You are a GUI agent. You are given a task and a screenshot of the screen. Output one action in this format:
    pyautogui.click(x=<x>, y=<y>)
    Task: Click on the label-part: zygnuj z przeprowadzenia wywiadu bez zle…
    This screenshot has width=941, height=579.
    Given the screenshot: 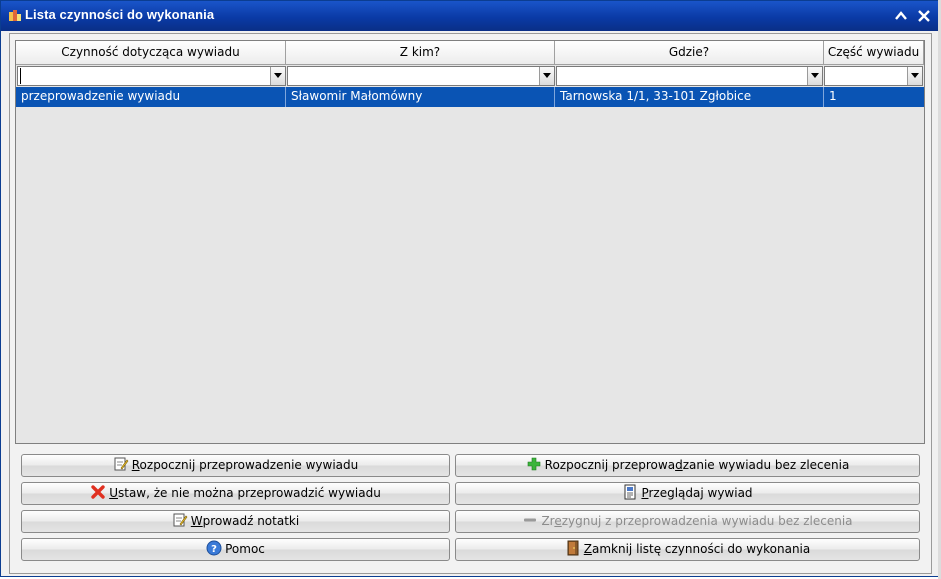 What is the action you would take?
    pyautogui.click(x=707, y=521)
    